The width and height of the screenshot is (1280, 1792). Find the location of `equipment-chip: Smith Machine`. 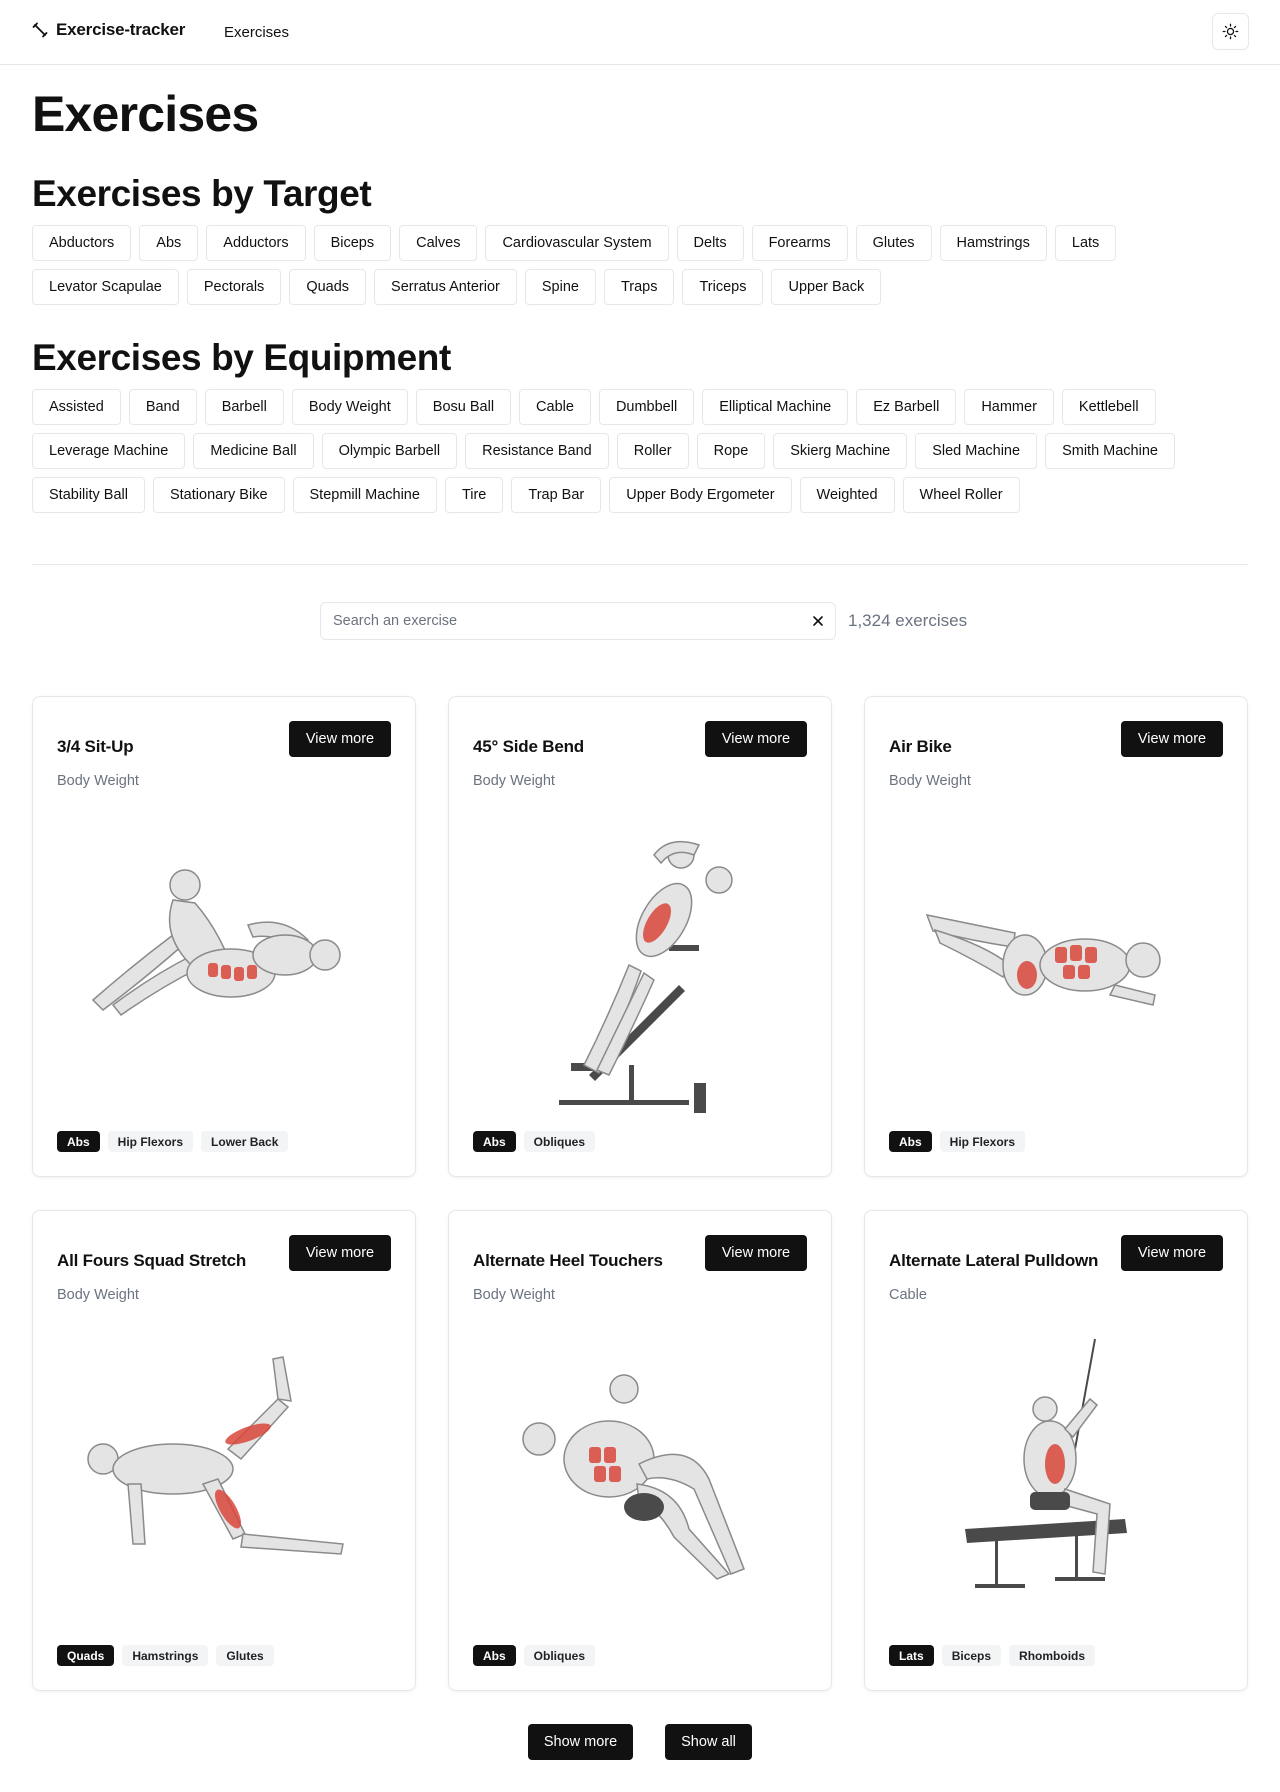

equipment-chip: Smith Machine is located at coordinates (1110, 451).